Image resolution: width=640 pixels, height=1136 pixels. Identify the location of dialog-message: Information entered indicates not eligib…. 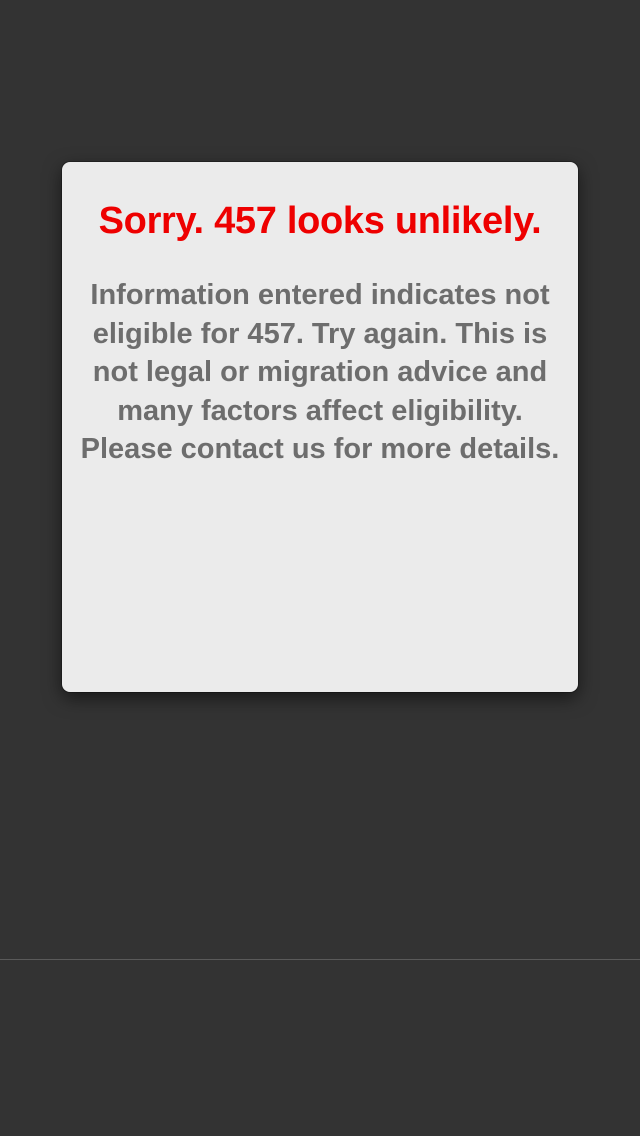
(320, 372).